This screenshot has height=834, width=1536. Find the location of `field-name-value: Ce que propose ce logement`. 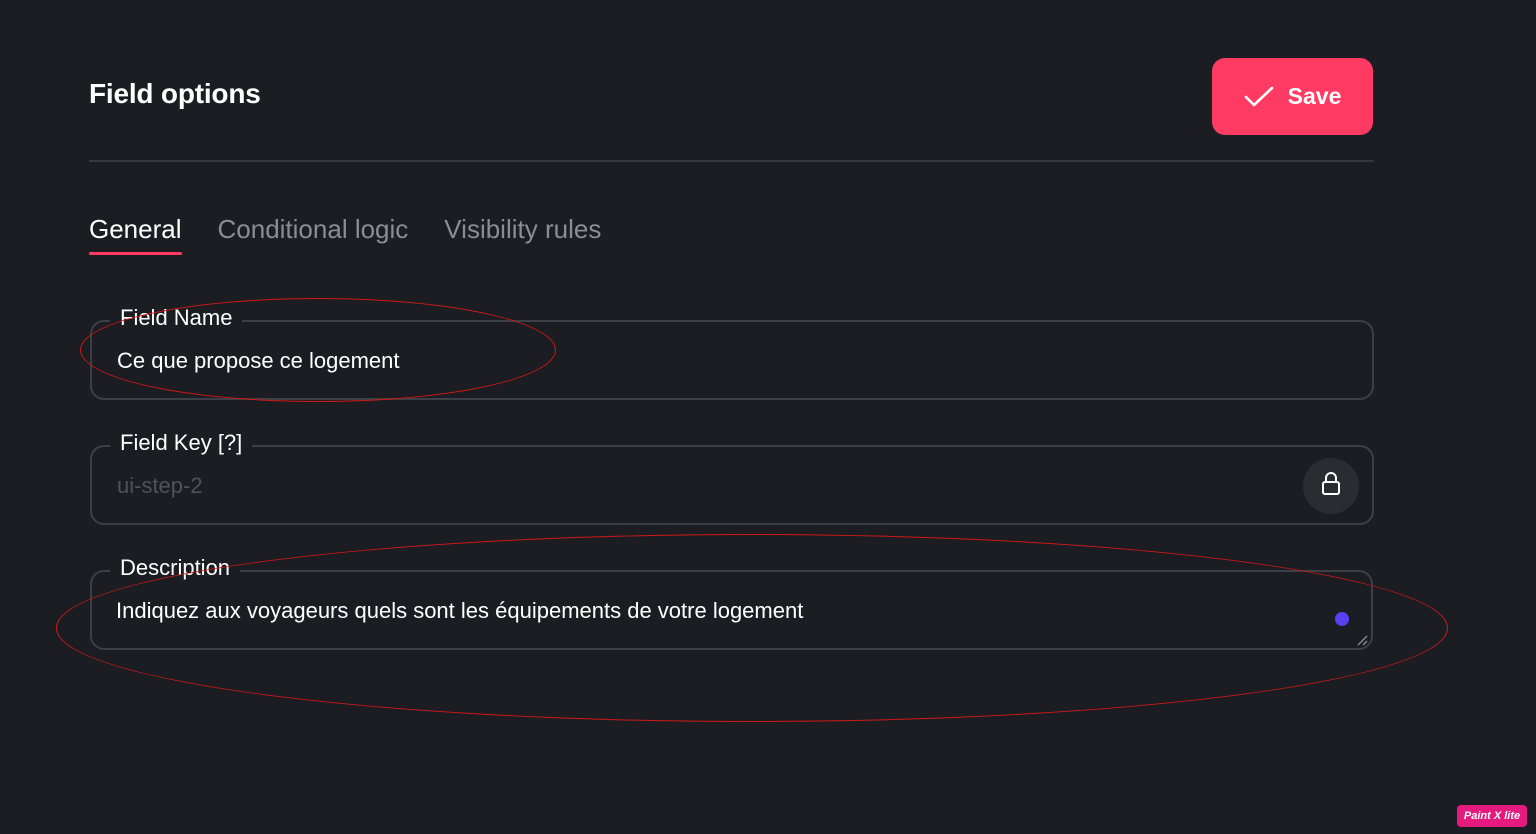

field-name-value: Ce que propose ce logement is located at coordinates (258, 360).